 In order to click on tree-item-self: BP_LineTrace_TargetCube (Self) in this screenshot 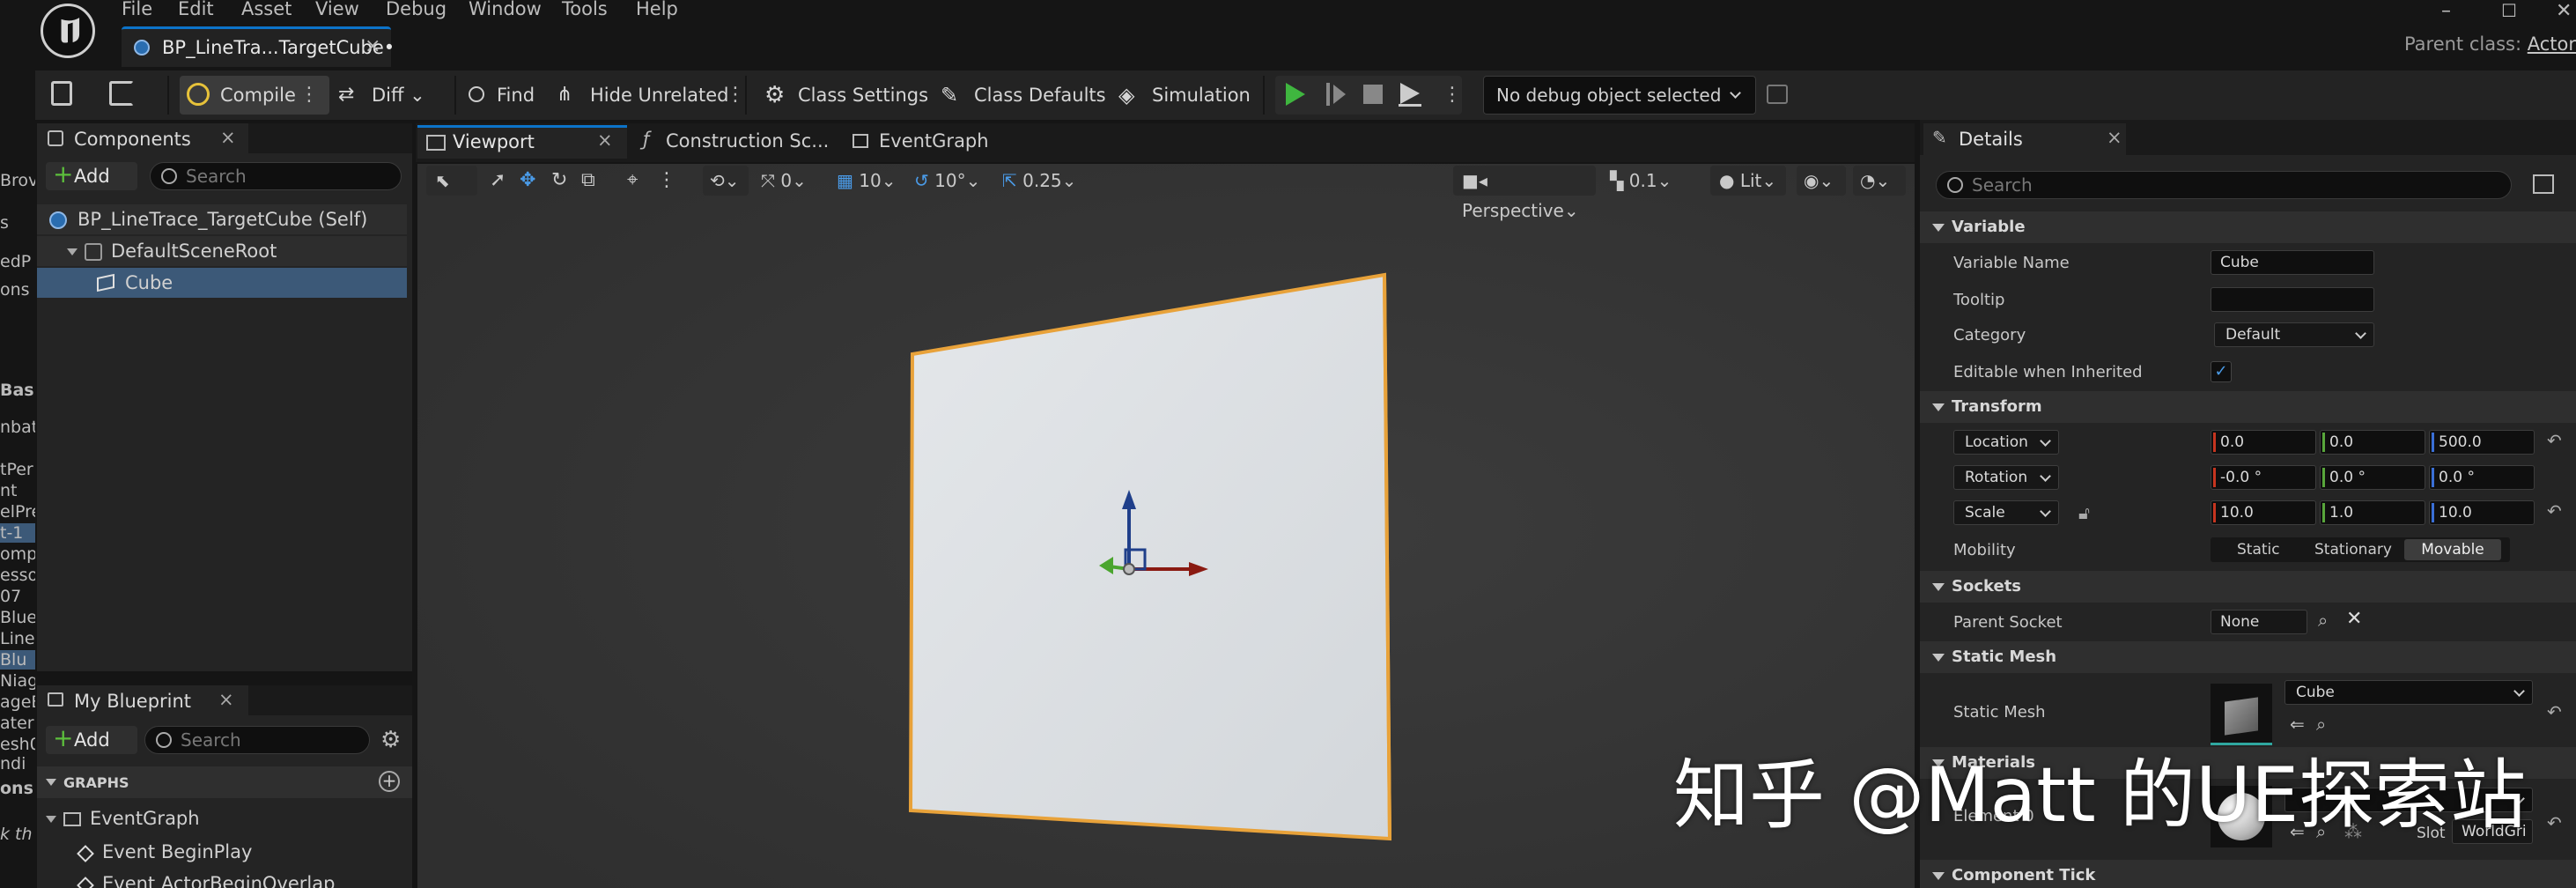, I will do `click(222, 219)`.